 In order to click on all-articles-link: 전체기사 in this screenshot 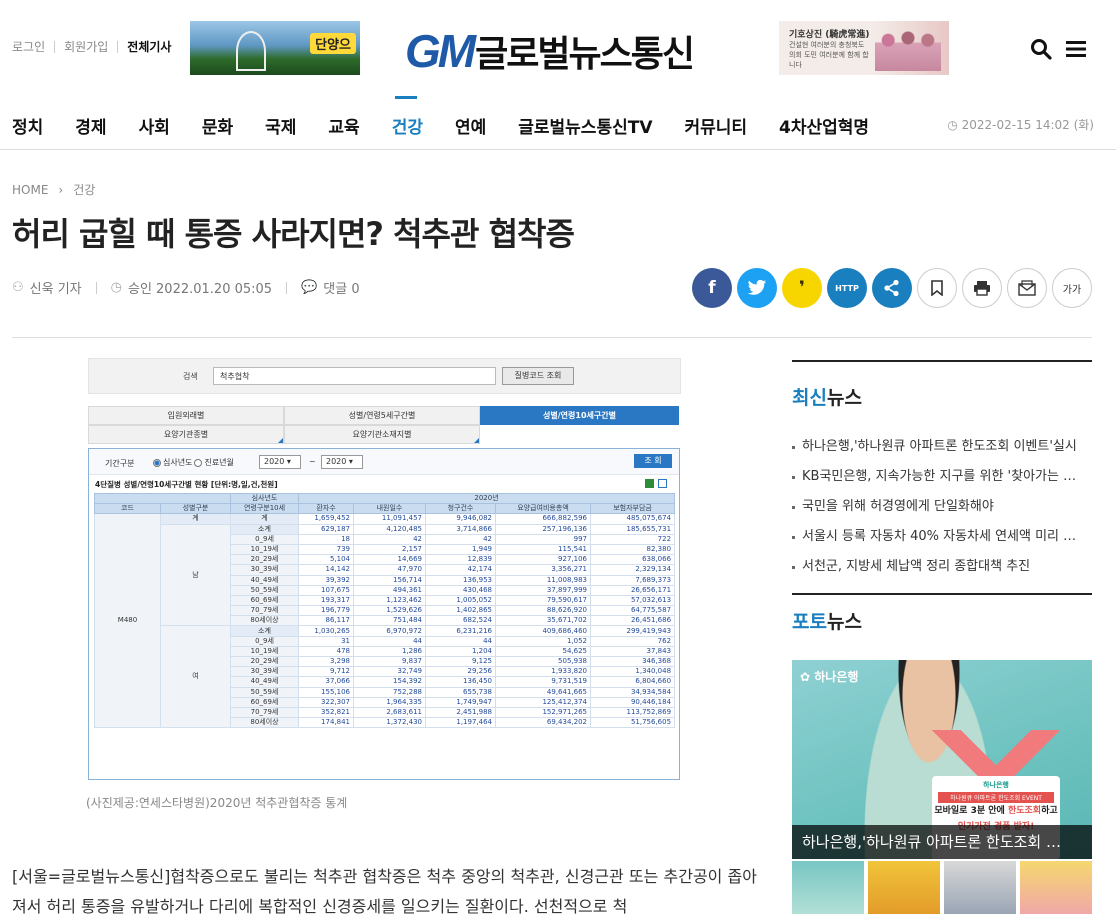, I will do `click(148, 47)`.